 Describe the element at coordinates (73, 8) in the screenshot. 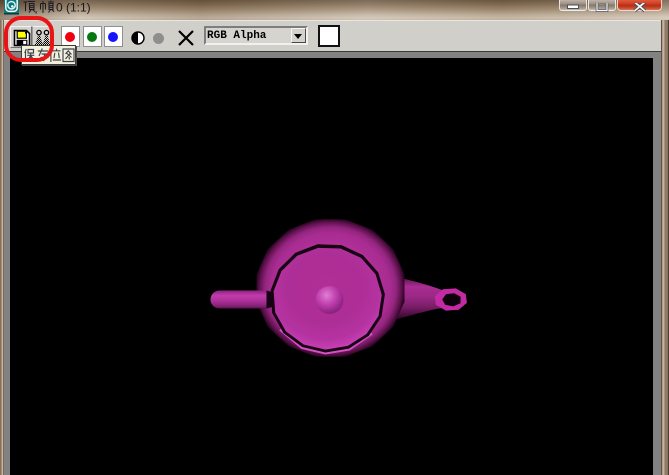

I see `svg-text: 0 (1:1)` at that location.